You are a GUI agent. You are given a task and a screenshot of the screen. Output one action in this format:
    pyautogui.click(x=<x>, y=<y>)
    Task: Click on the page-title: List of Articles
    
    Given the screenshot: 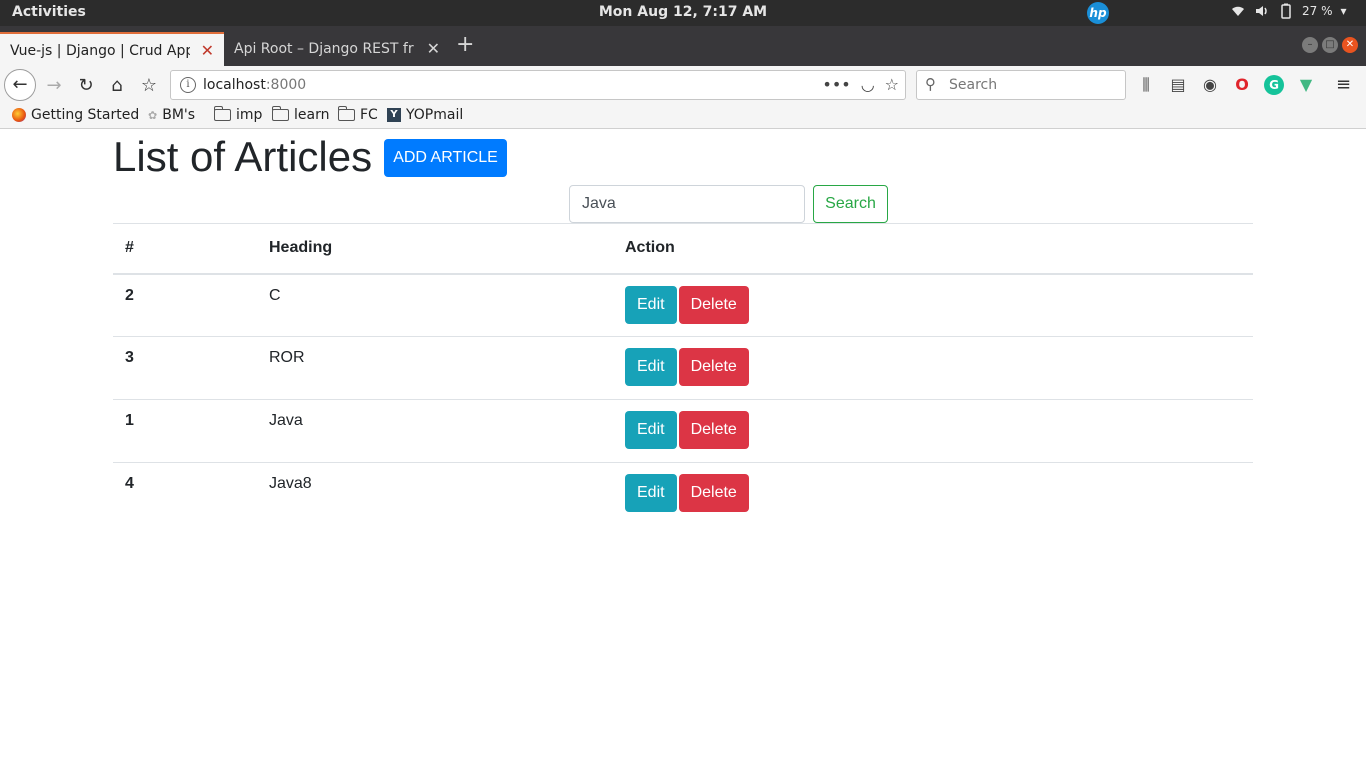 What is the action you would take?
    pyautogui.click(x=243, y=156)
    